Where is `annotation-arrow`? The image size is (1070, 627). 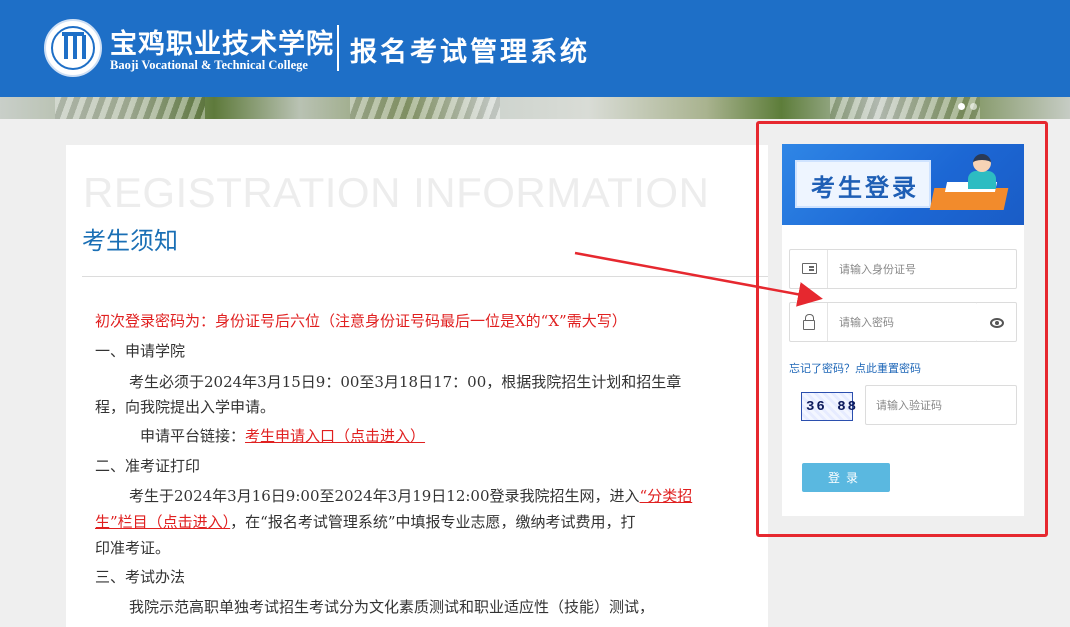 annotation-arrow is located at coordinates (698, 279).